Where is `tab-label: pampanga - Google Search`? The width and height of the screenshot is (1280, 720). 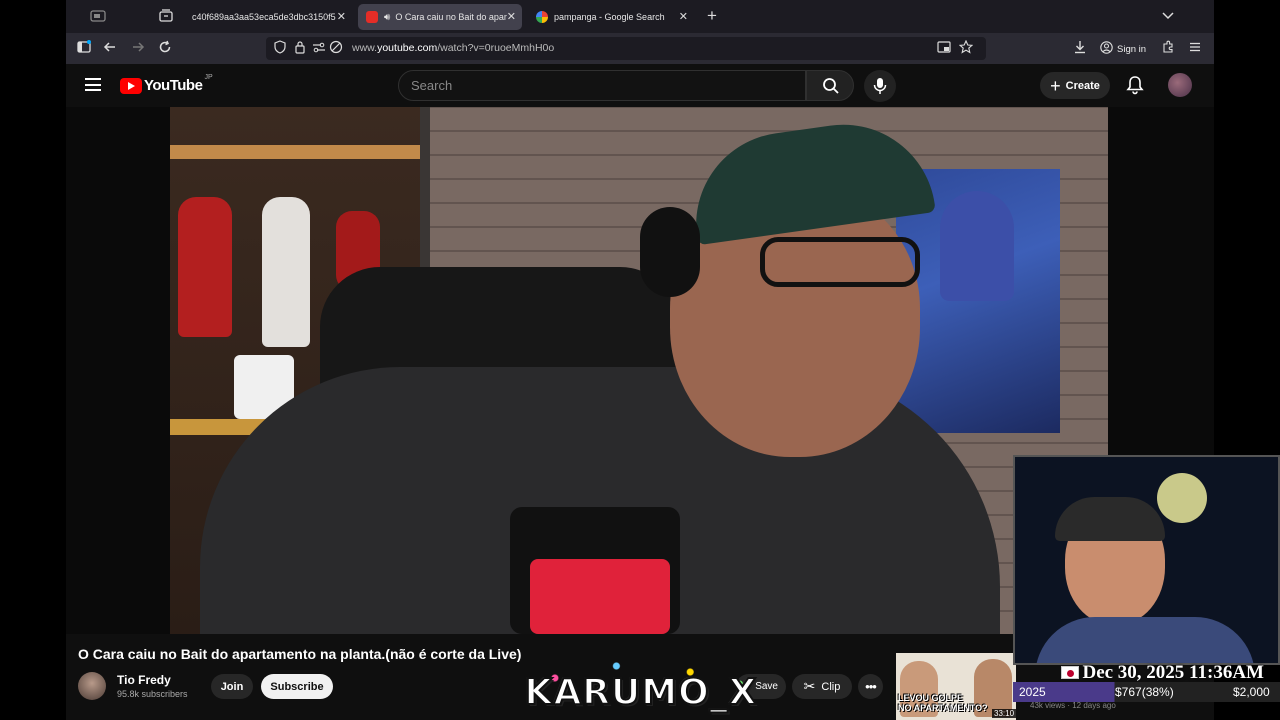 tab-label: pampanga - Google Search is located at coordinates (609, 17).